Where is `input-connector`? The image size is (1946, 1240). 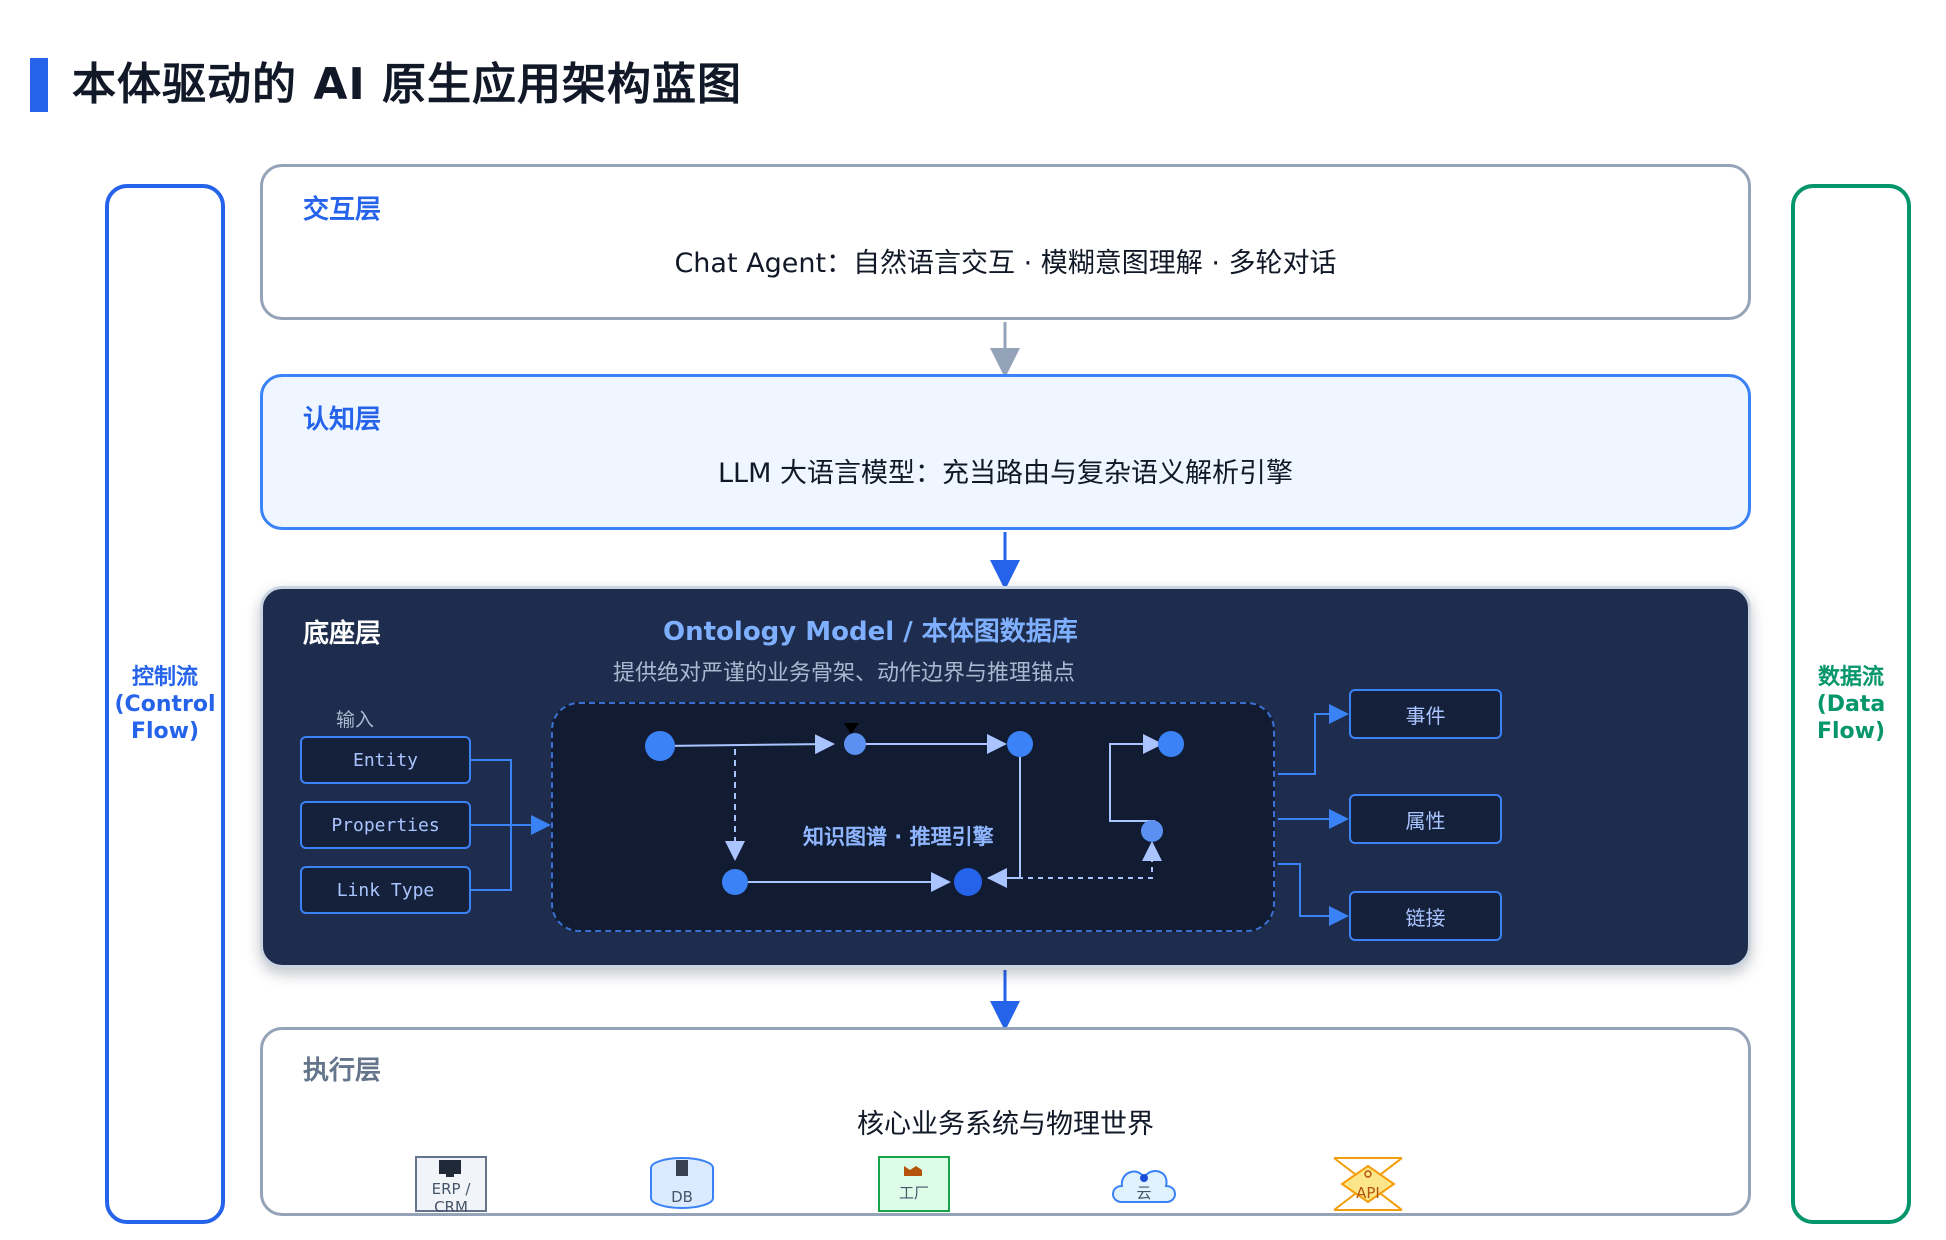
input-connector is located at coordinates (511, 825).